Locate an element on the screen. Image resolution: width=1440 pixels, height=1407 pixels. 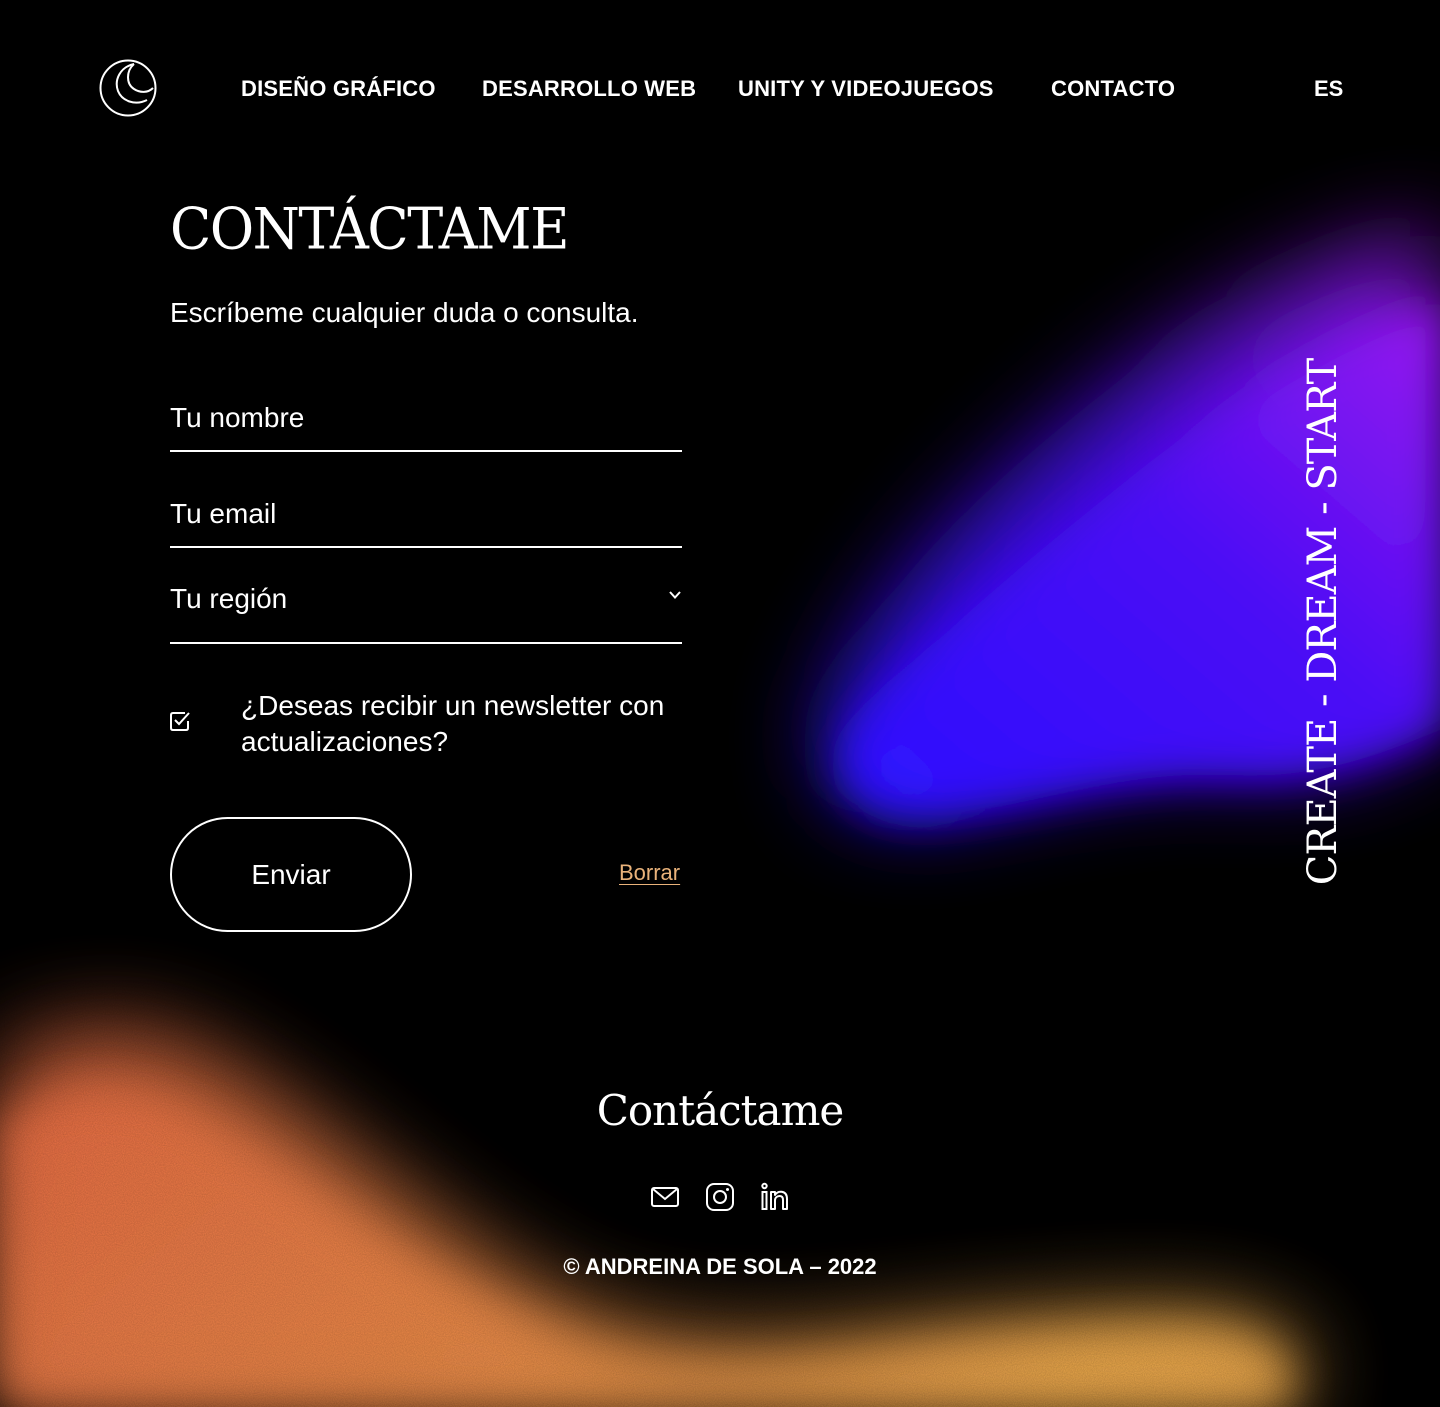
nav-link-contacto: CONTACTO is located at coordinates (1113, 89).